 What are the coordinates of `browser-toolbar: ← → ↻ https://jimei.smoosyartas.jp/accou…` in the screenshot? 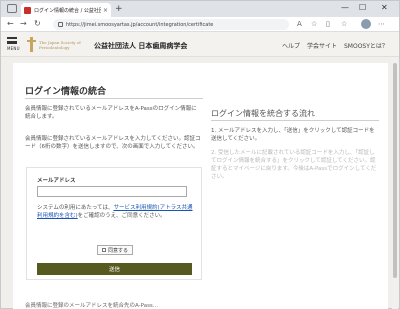 It's located at (200, 24).